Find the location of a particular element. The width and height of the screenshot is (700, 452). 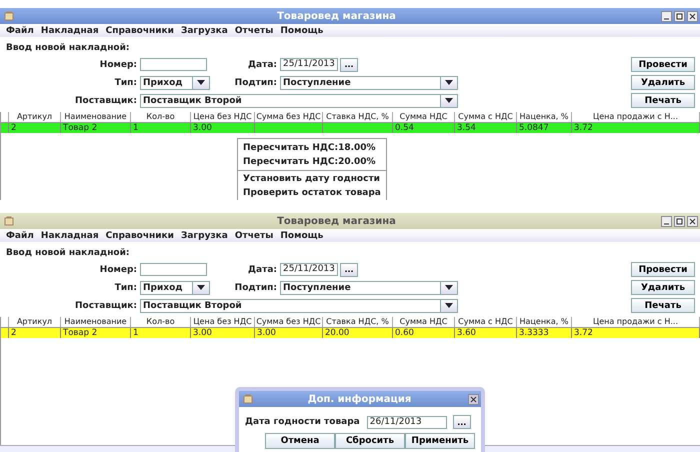

table-cell: 3.60 is located at coordinates (486, 333).